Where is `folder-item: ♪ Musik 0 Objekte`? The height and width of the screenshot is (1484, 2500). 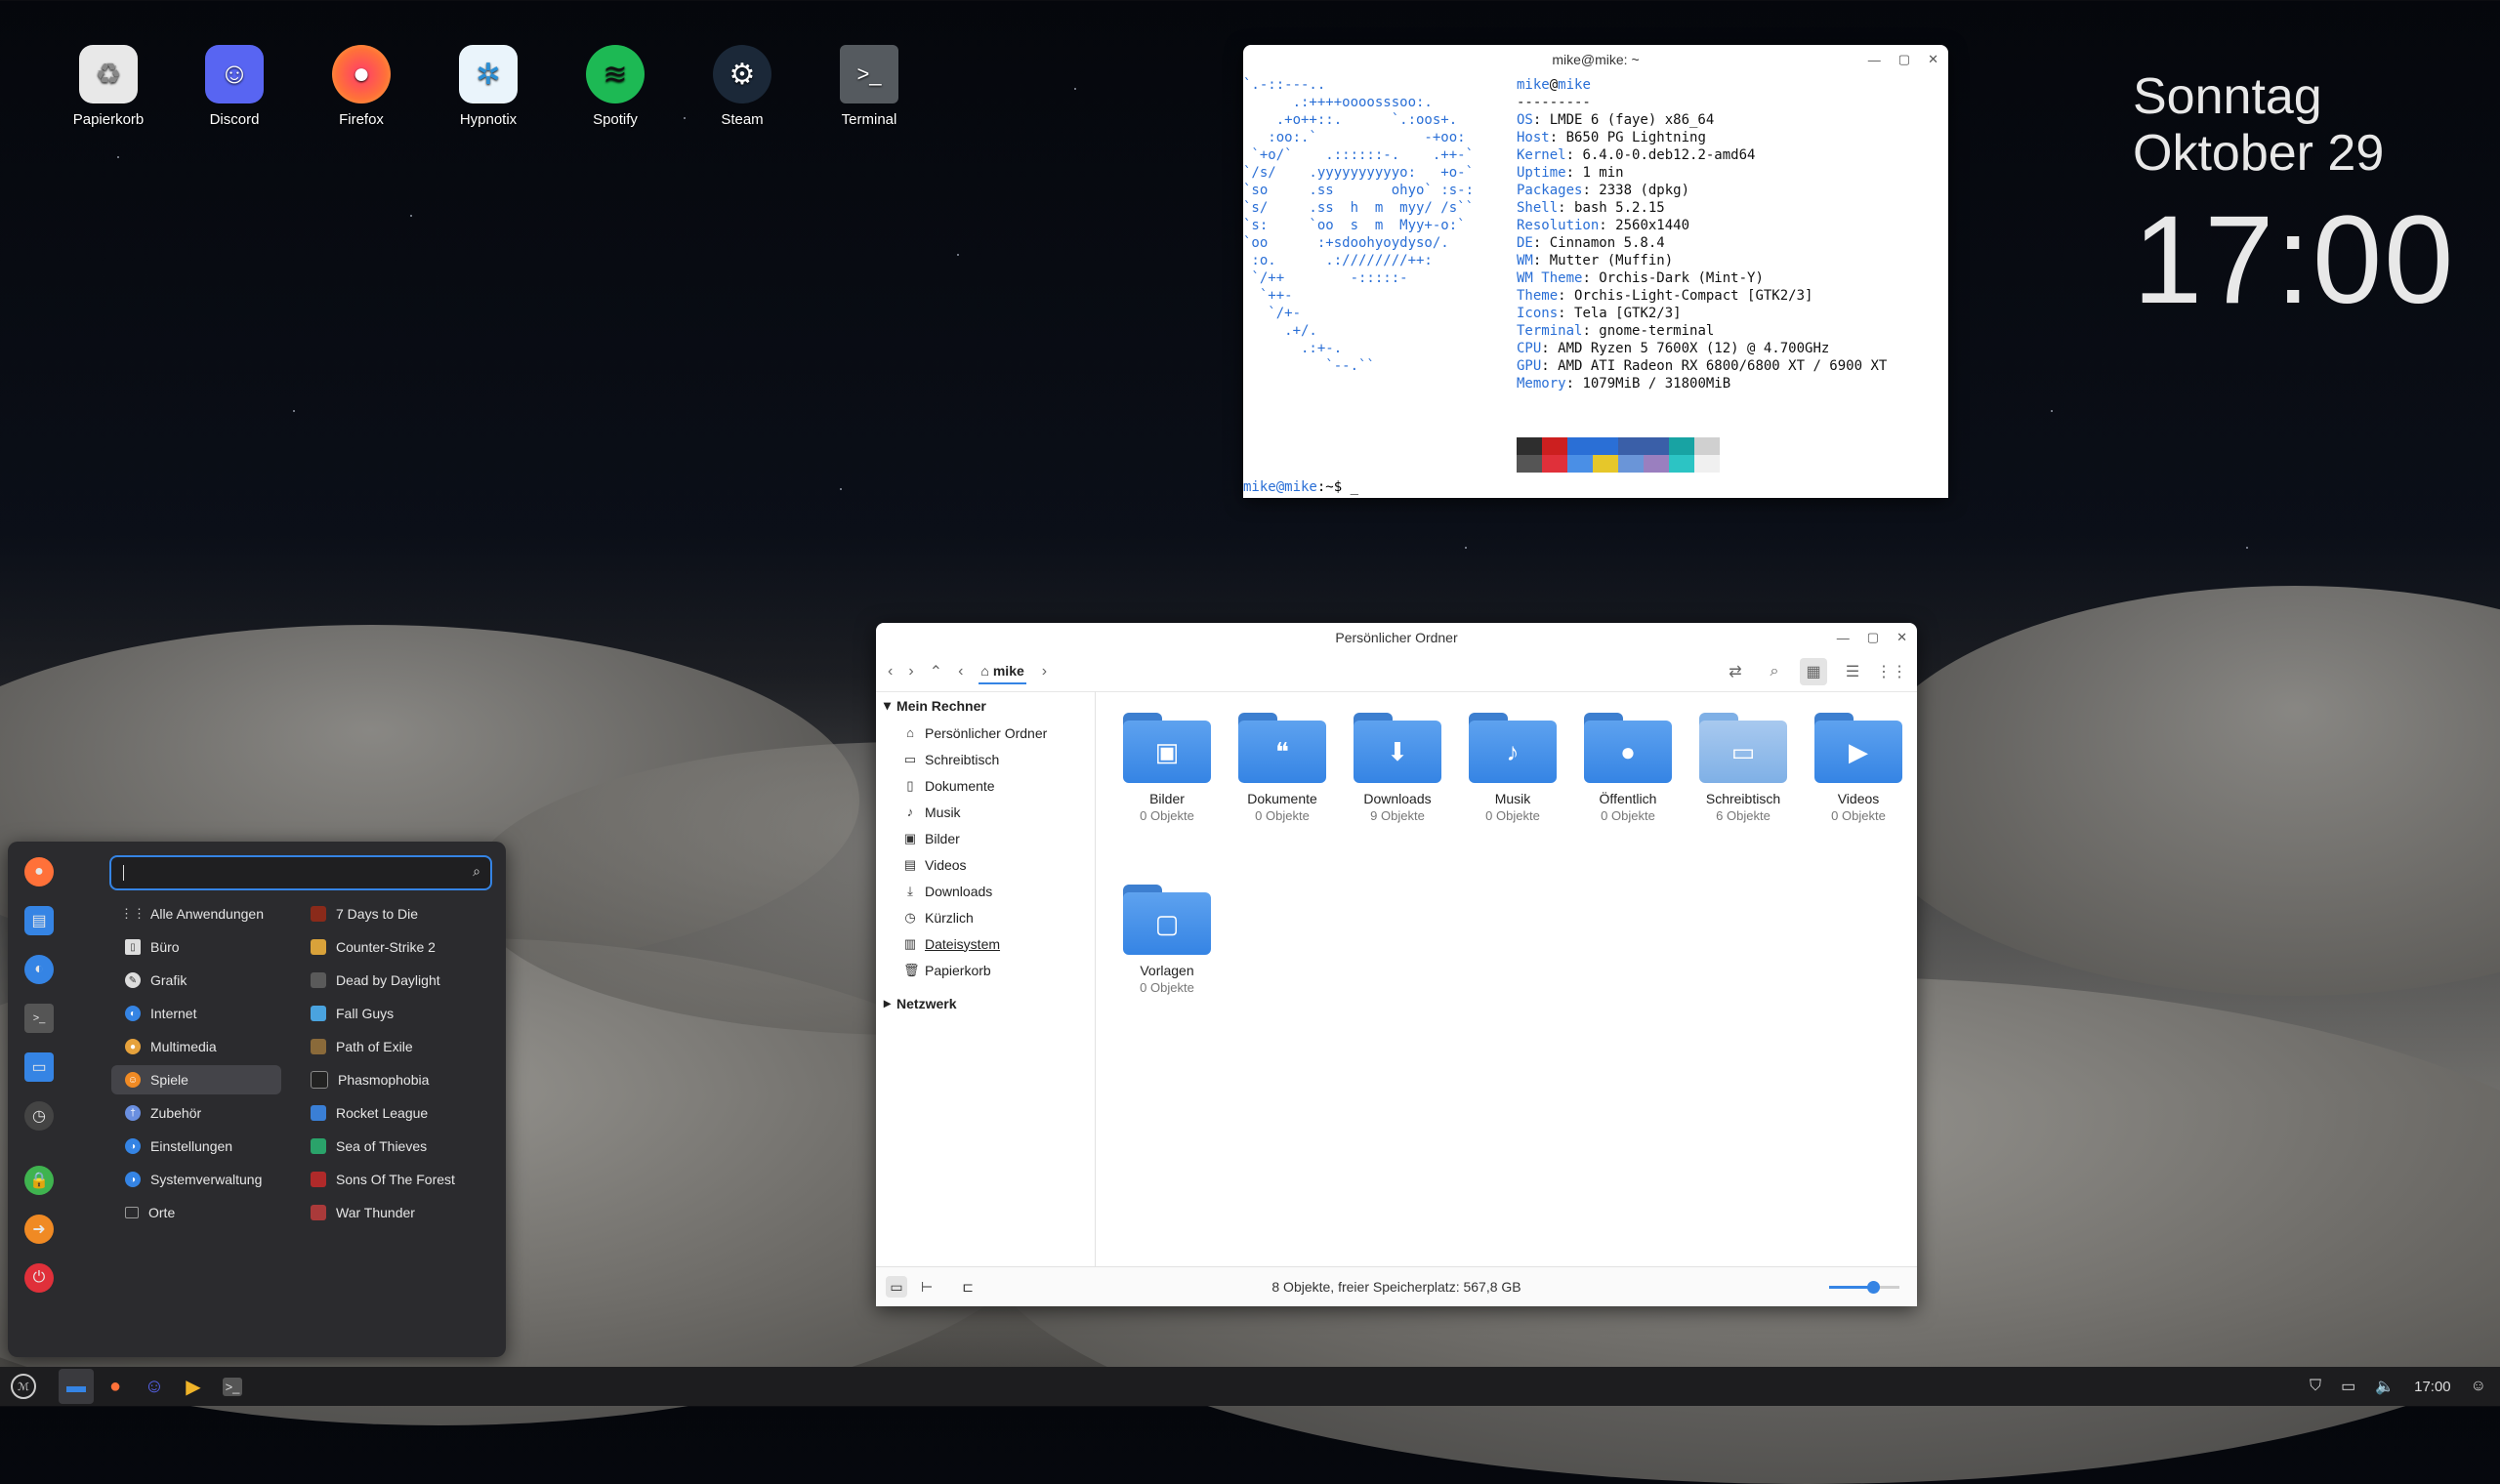
folder-item: ♪ Musik 0 Objekte is located at coordinates (1512, 768).